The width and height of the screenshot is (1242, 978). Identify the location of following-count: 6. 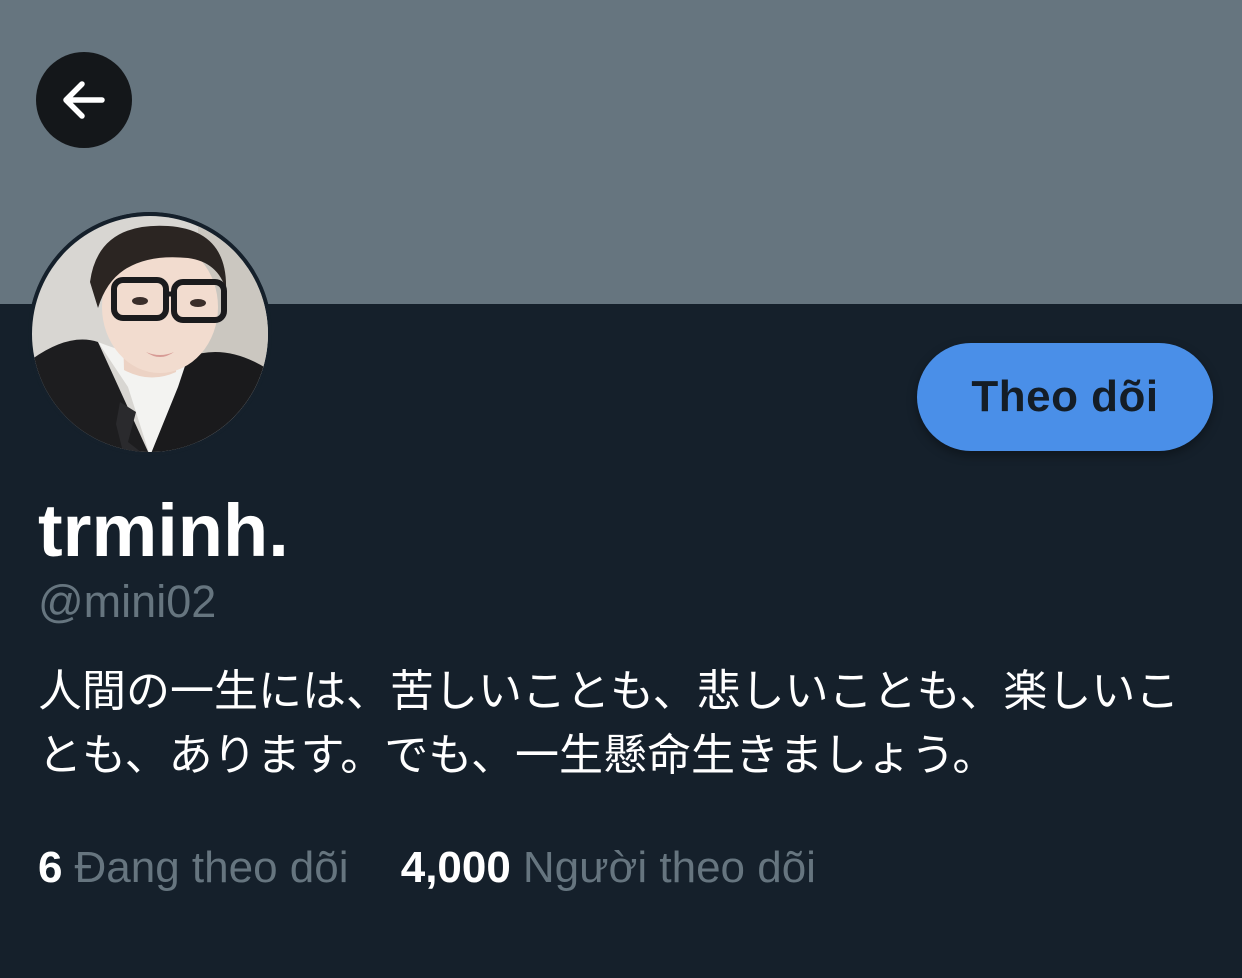
(50, 867).